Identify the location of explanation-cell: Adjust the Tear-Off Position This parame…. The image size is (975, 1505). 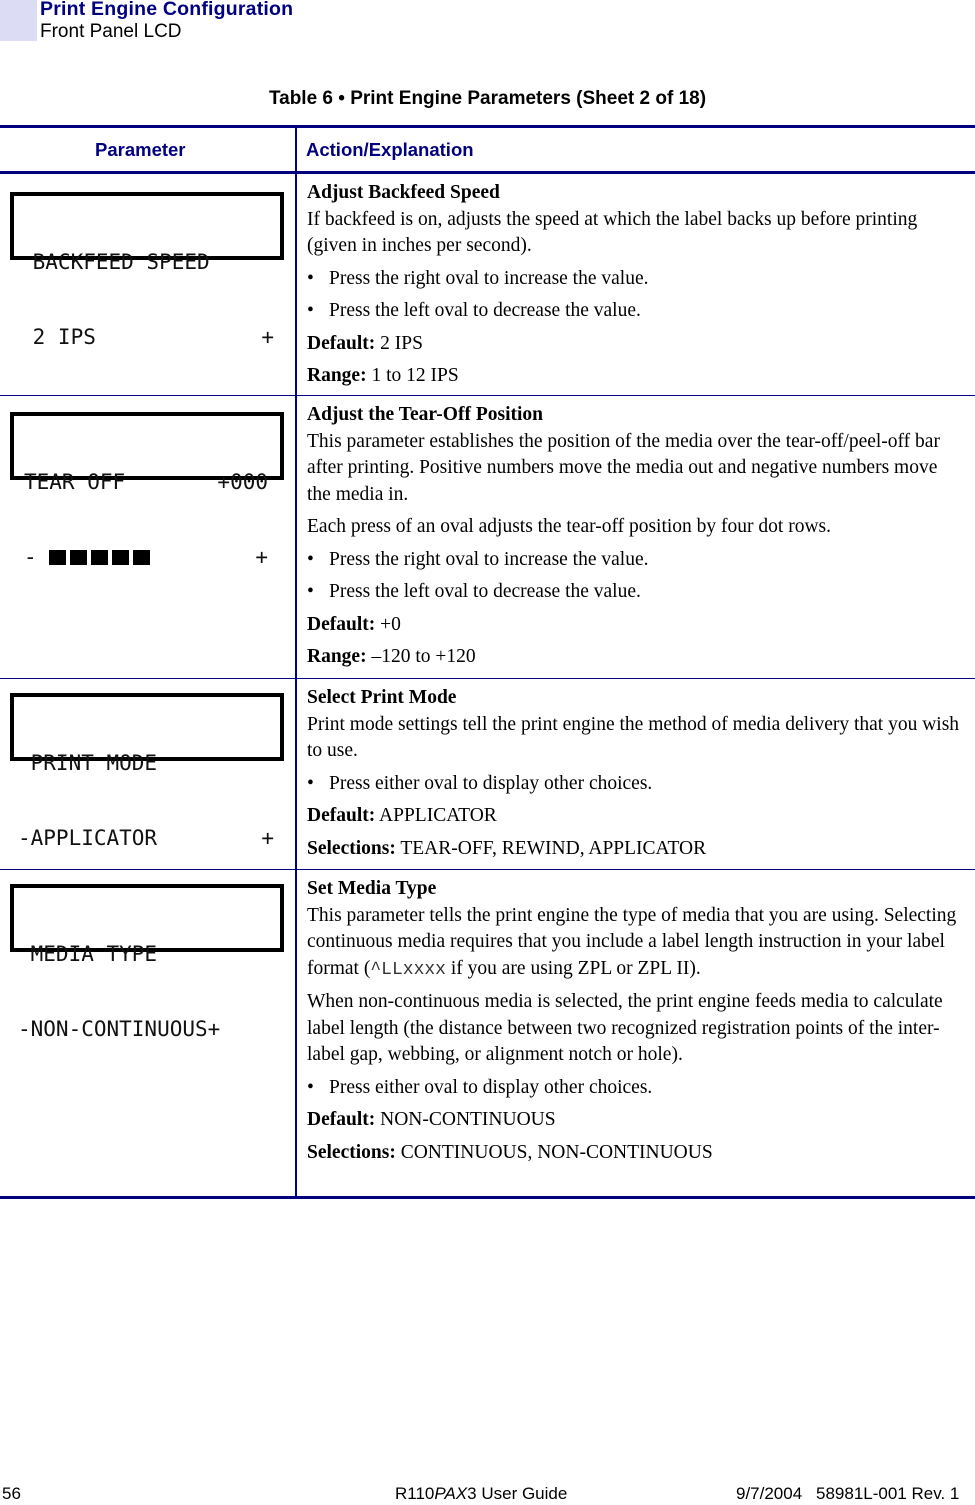
(636, 539).